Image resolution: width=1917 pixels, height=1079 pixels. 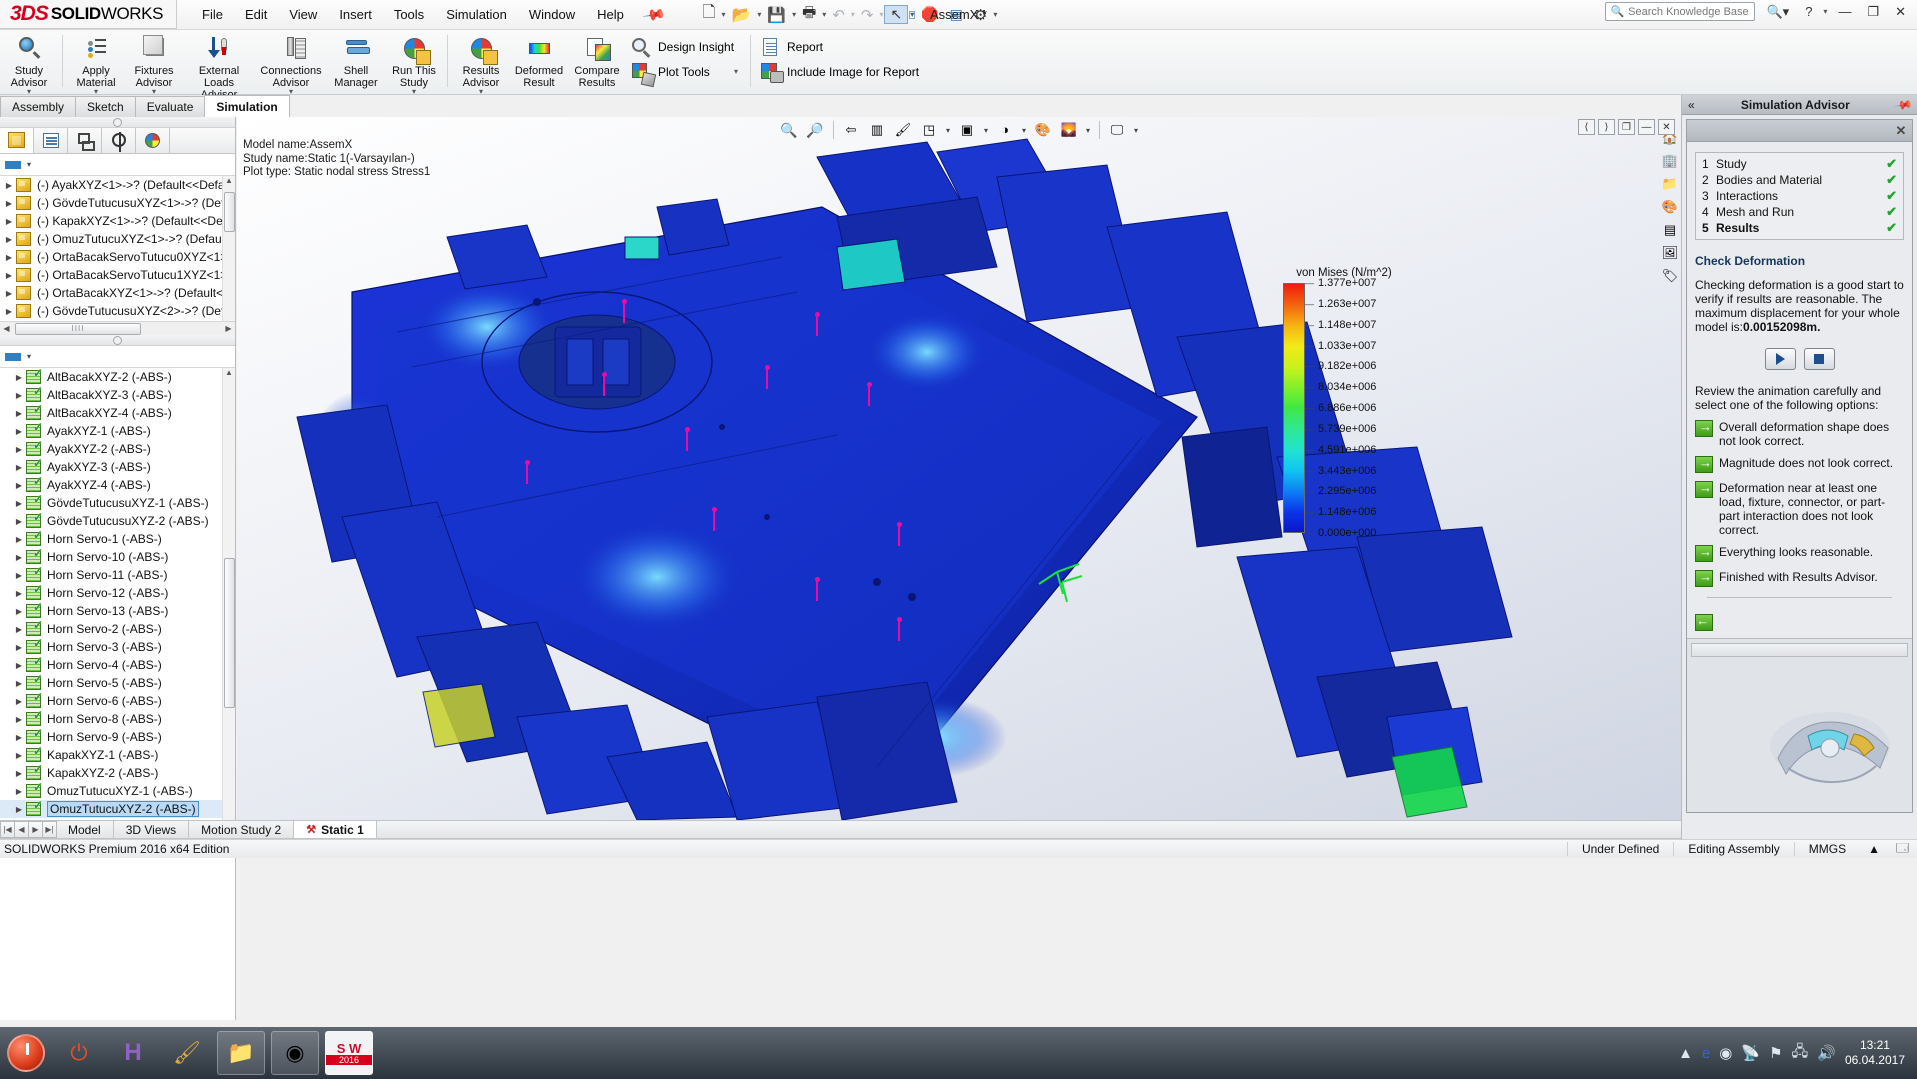 I want to click on apply-scene-icon: 🌄, so click(x=1069, y=130).